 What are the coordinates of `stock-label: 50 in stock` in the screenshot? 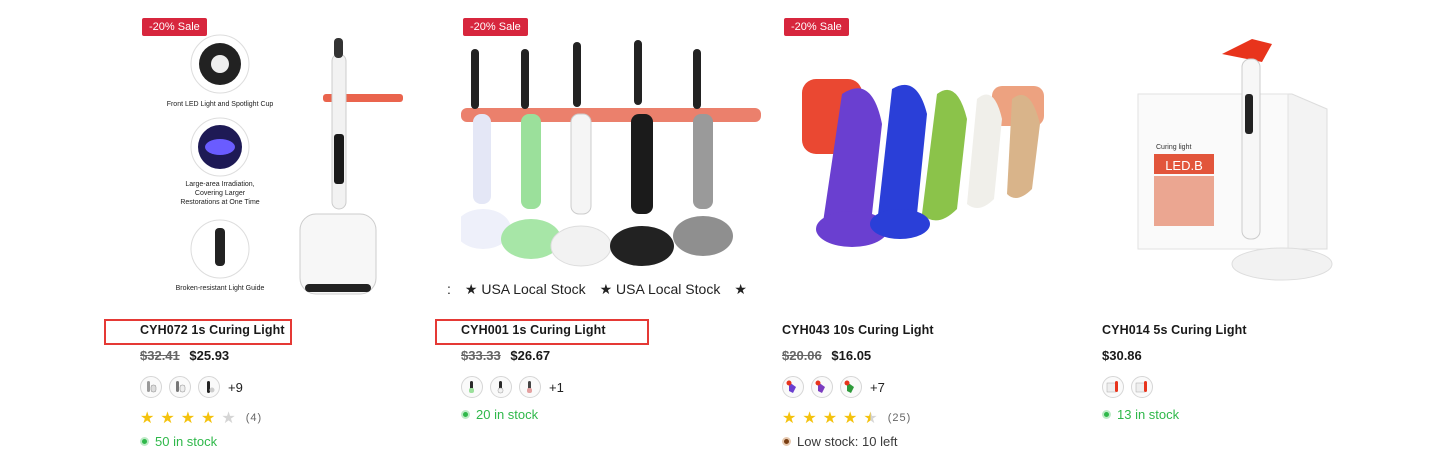 It's located at (186, 441).